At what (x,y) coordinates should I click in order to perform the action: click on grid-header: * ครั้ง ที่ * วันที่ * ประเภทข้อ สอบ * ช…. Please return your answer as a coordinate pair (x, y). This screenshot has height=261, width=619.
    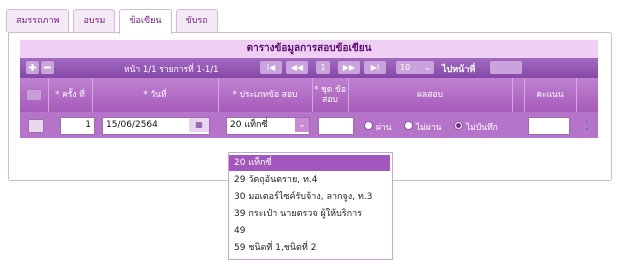
    Looking at the image, I should click on (309, 95).